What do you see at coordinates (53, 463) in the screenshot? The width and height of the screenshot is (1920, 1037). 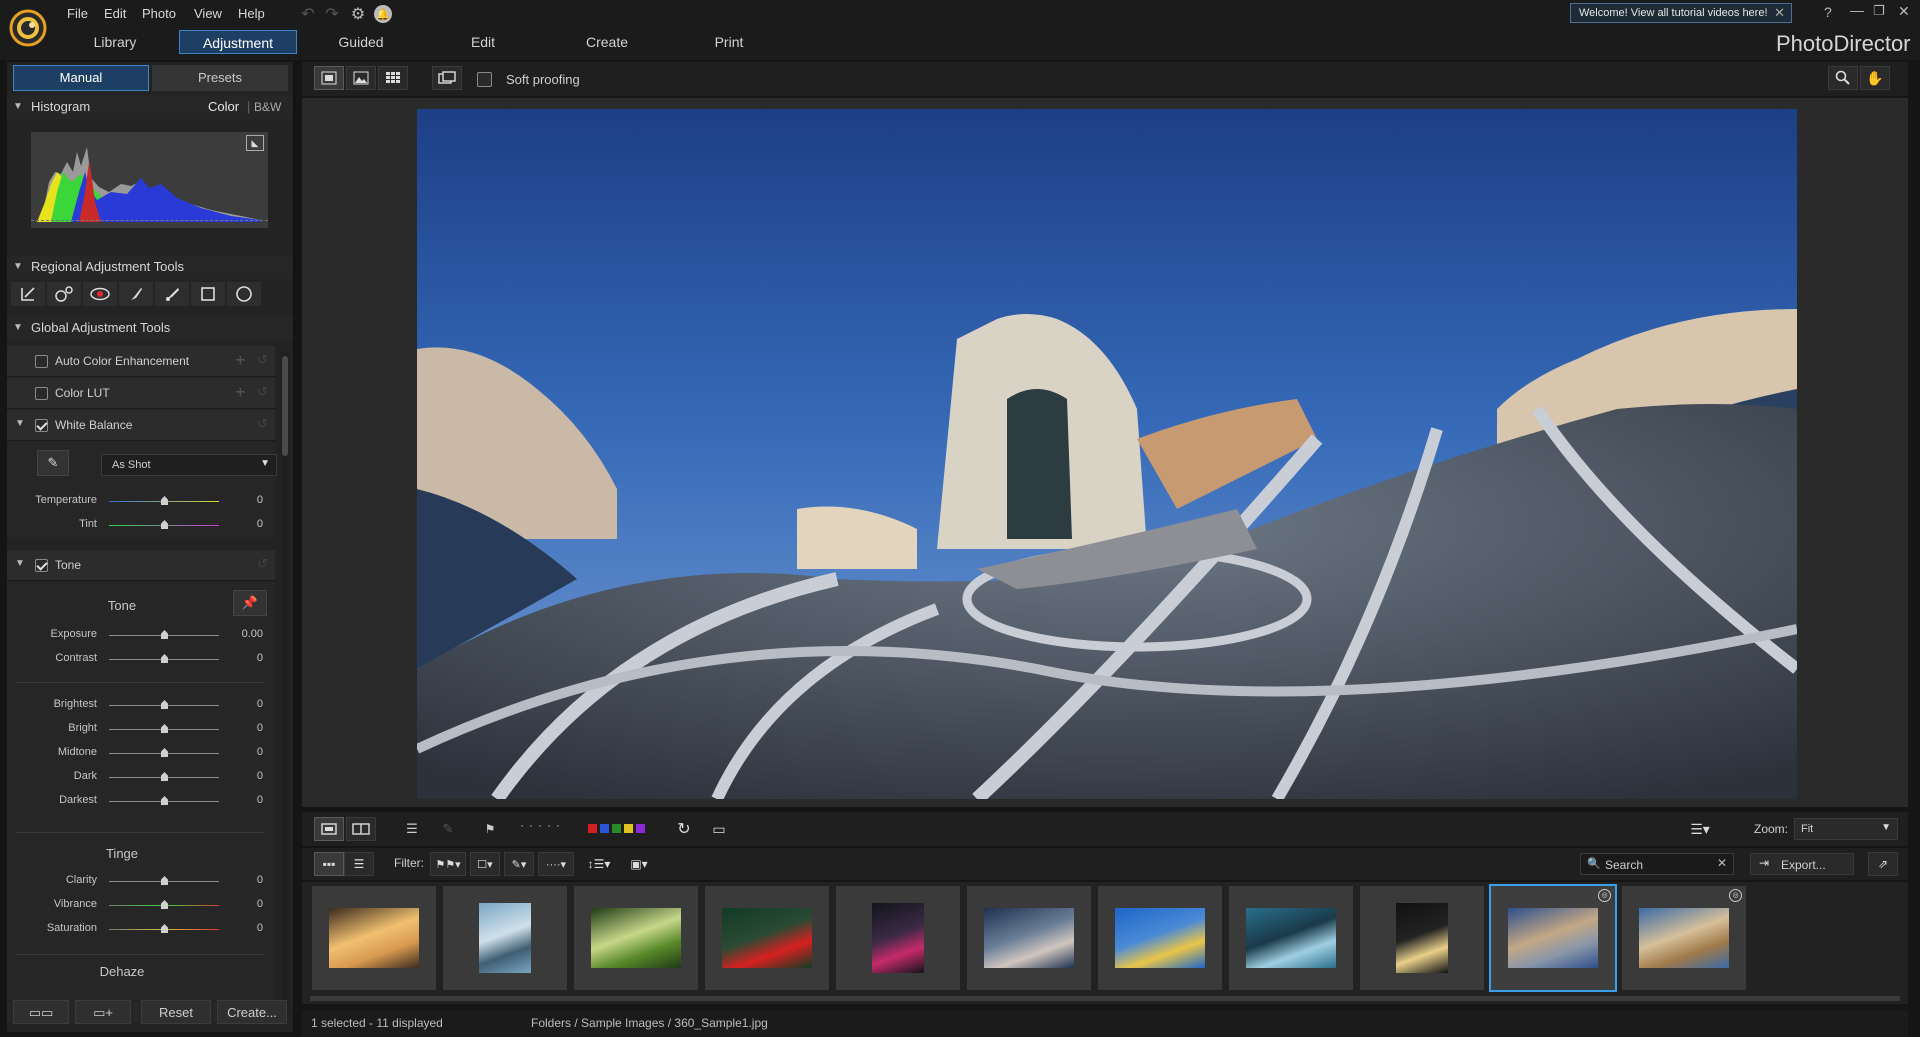 I see `eyedropper-icon: ✎` at bounding box center [53, 463].